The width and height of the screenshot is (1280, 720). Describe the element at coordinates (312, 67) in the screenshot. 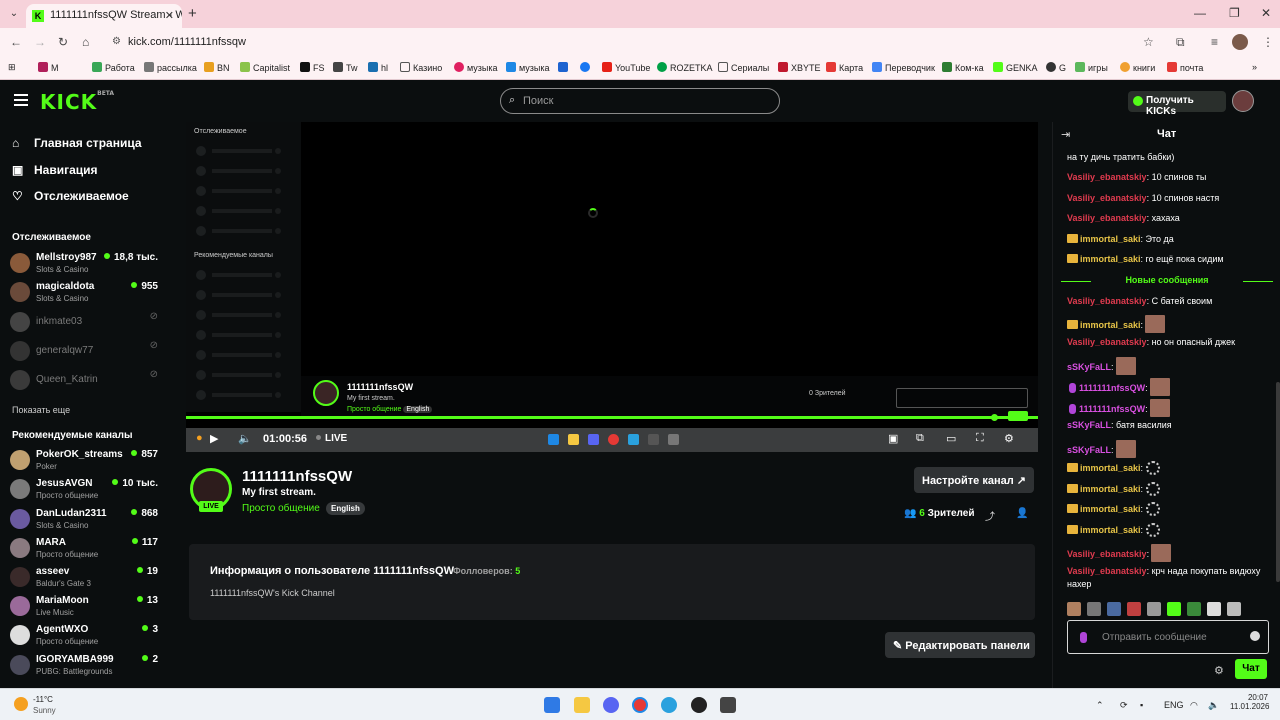

I see `bookmark: FS` at that location.